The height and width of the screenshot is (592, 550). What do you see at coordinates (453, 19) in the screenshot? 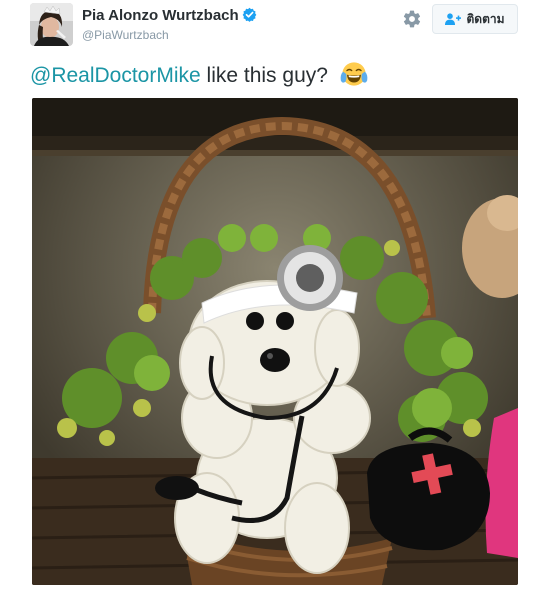
I see `add-user-icon` at bounding box center [453, 19].